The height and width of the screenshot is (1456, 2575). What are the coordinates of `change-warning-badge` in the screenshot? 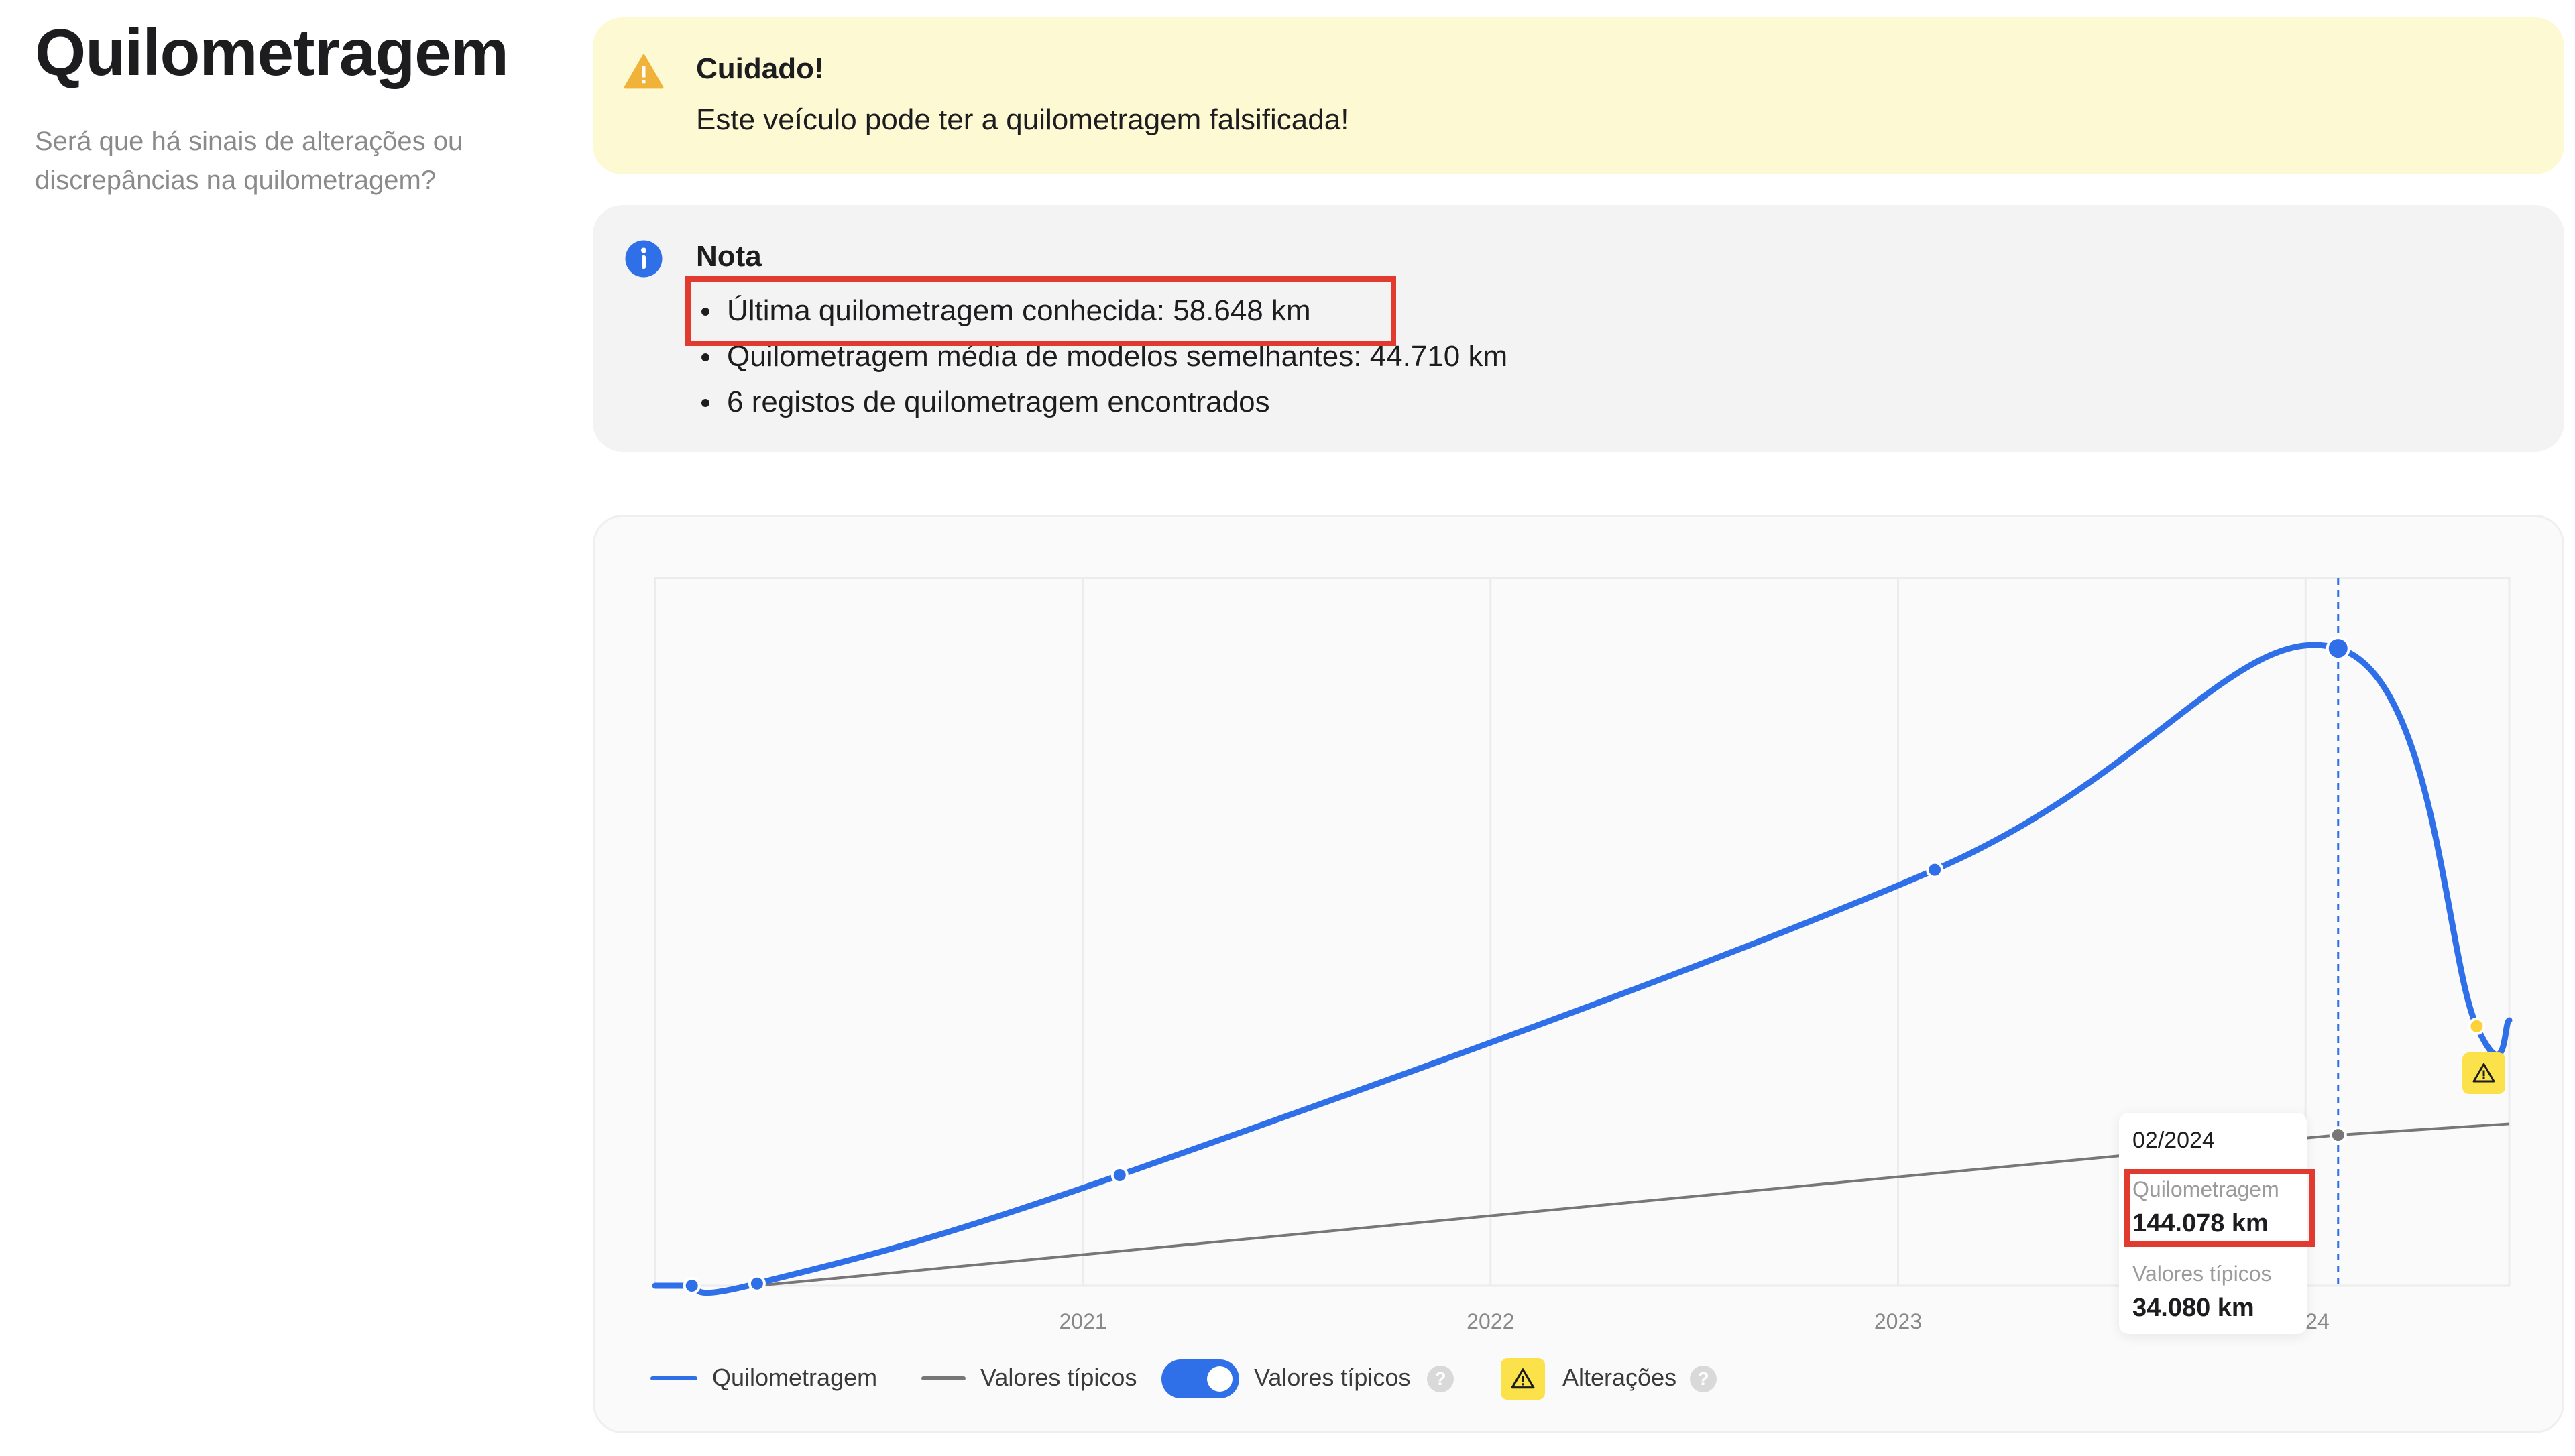 It's located at (2483, 1073).